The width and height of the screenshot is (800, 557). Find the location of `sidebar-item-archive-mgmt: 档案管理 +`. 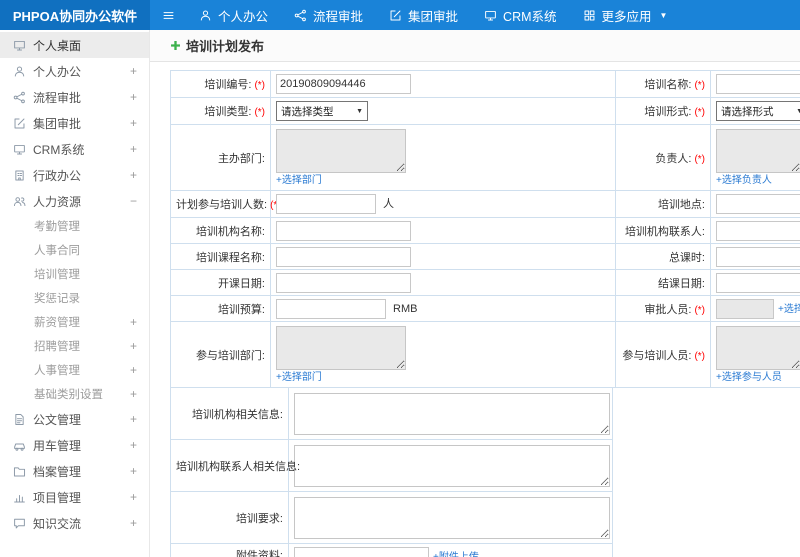

sidebar-item-archive-mgmt: 档案管理 + is located at coordinates (74, 471).